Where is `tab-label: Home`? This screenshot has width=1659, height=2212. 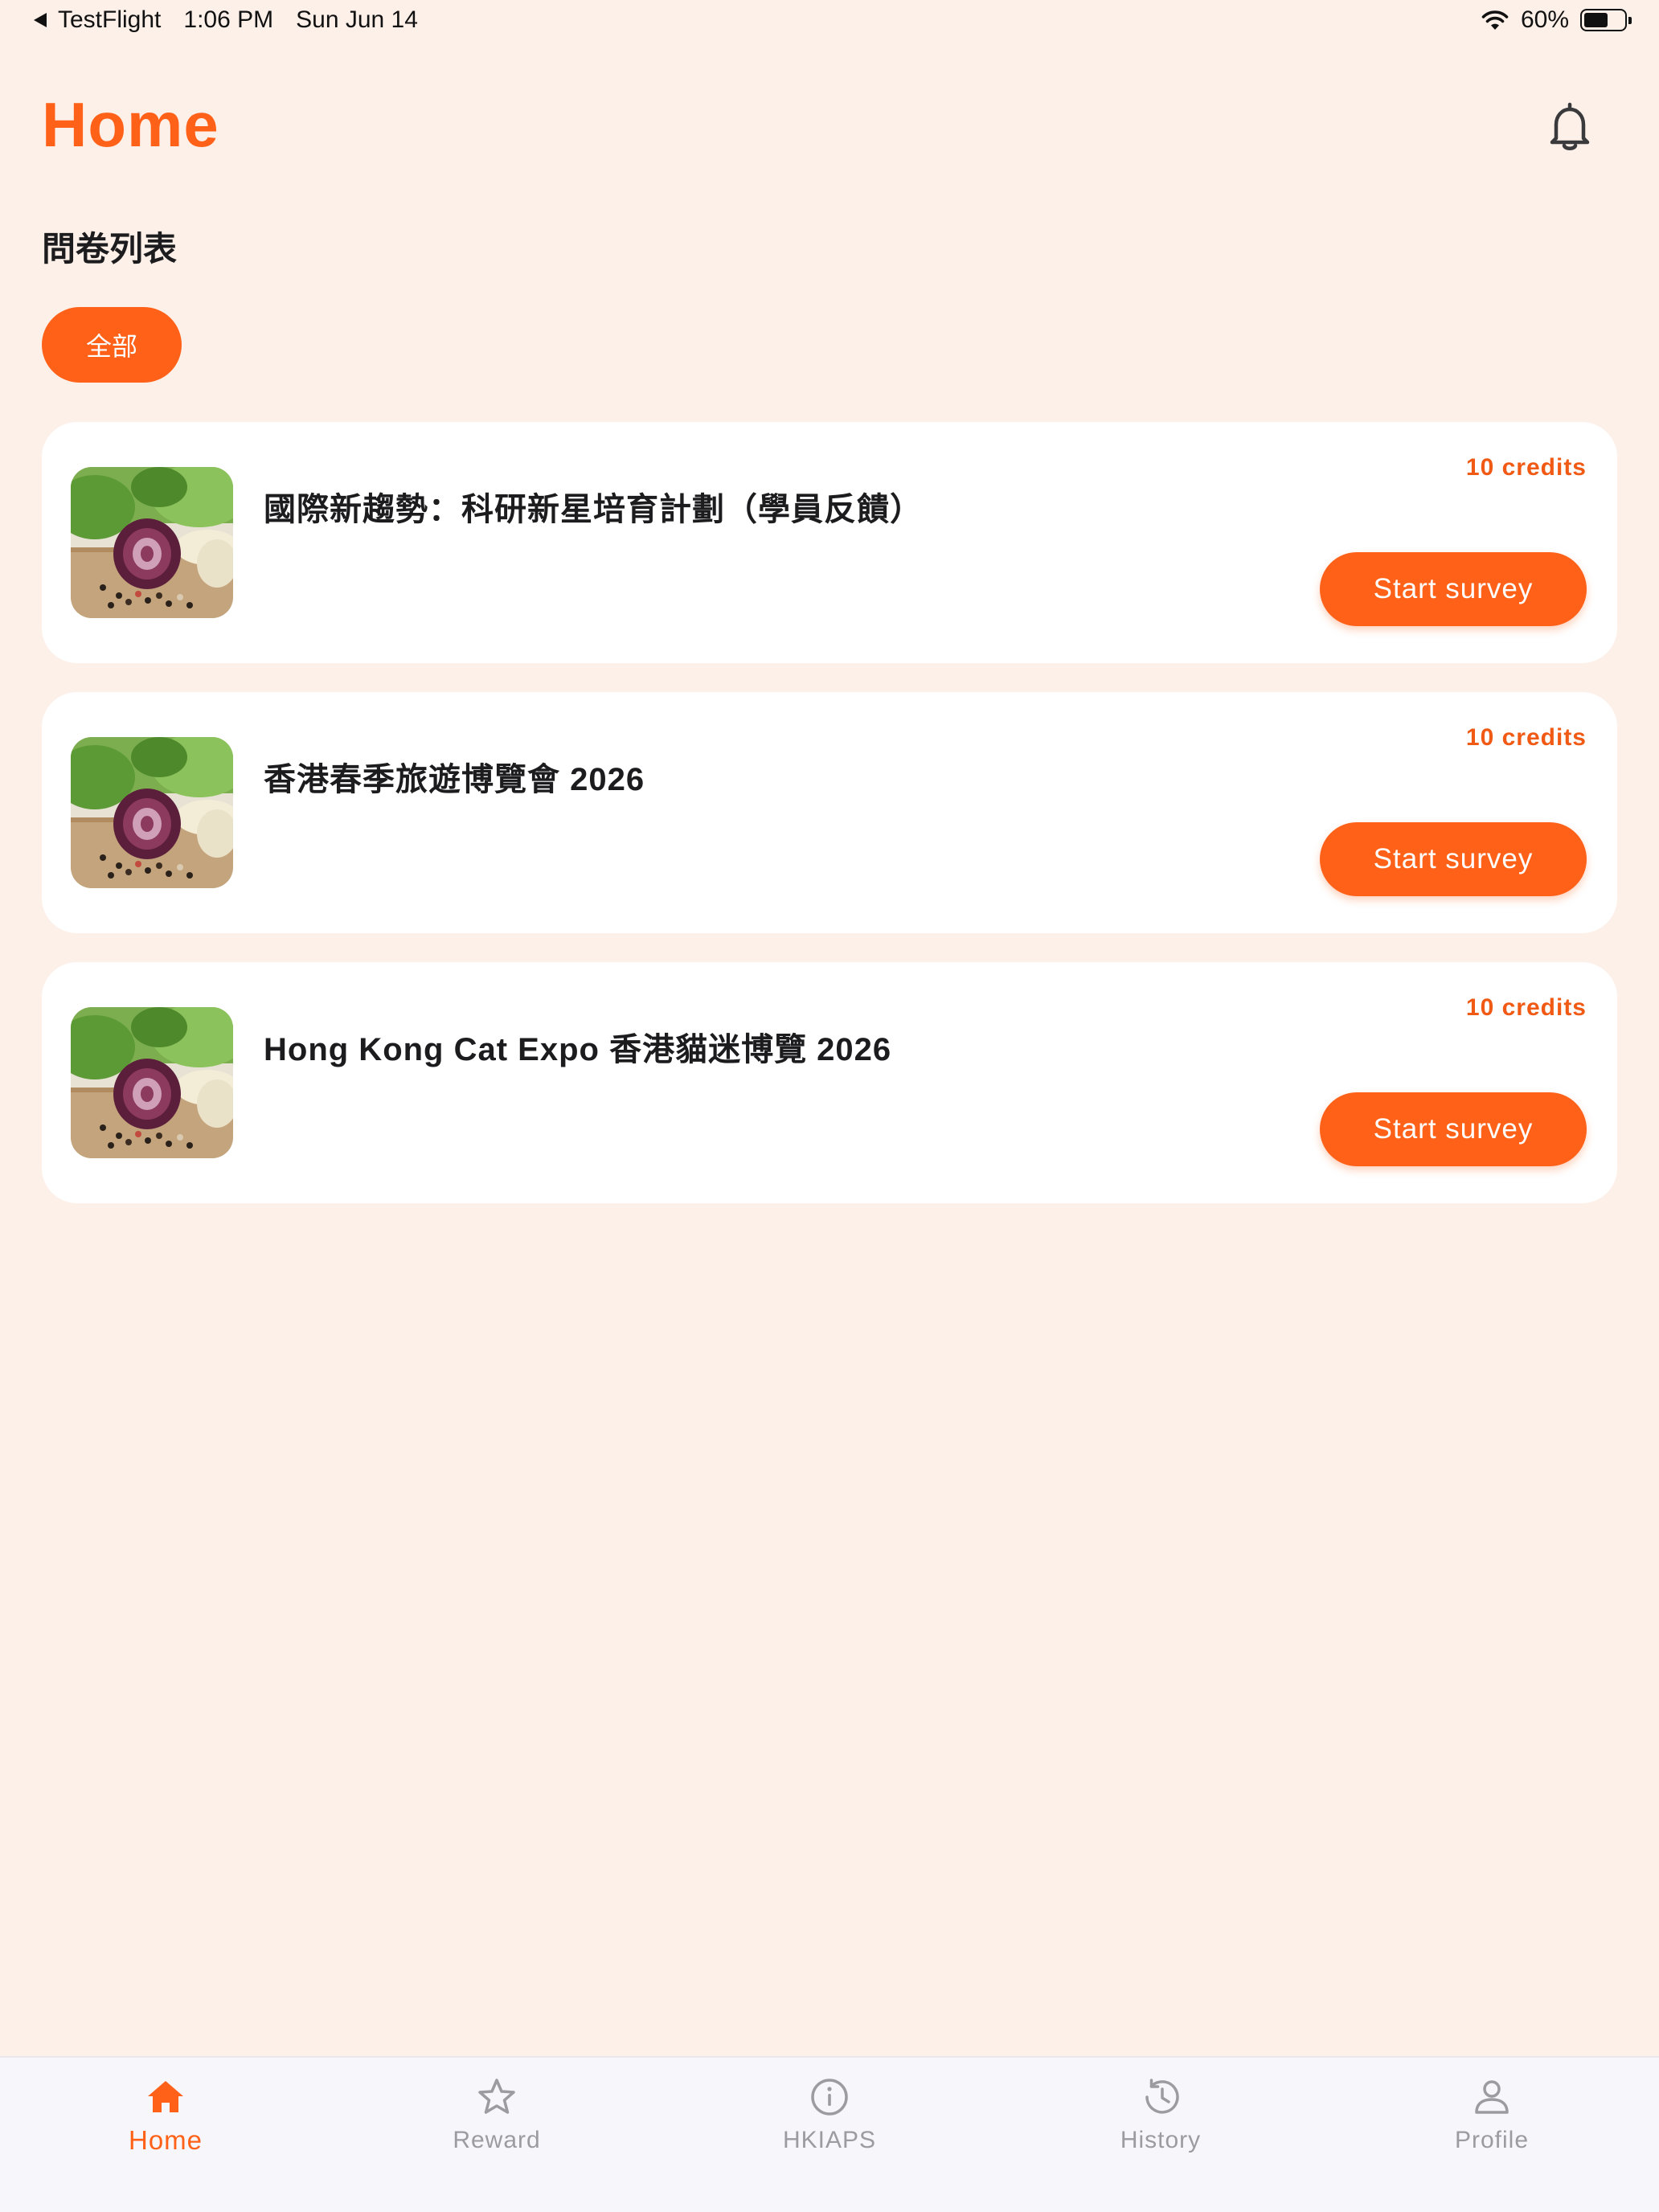
tab-label: Home is located at coordinates (165, 2140).